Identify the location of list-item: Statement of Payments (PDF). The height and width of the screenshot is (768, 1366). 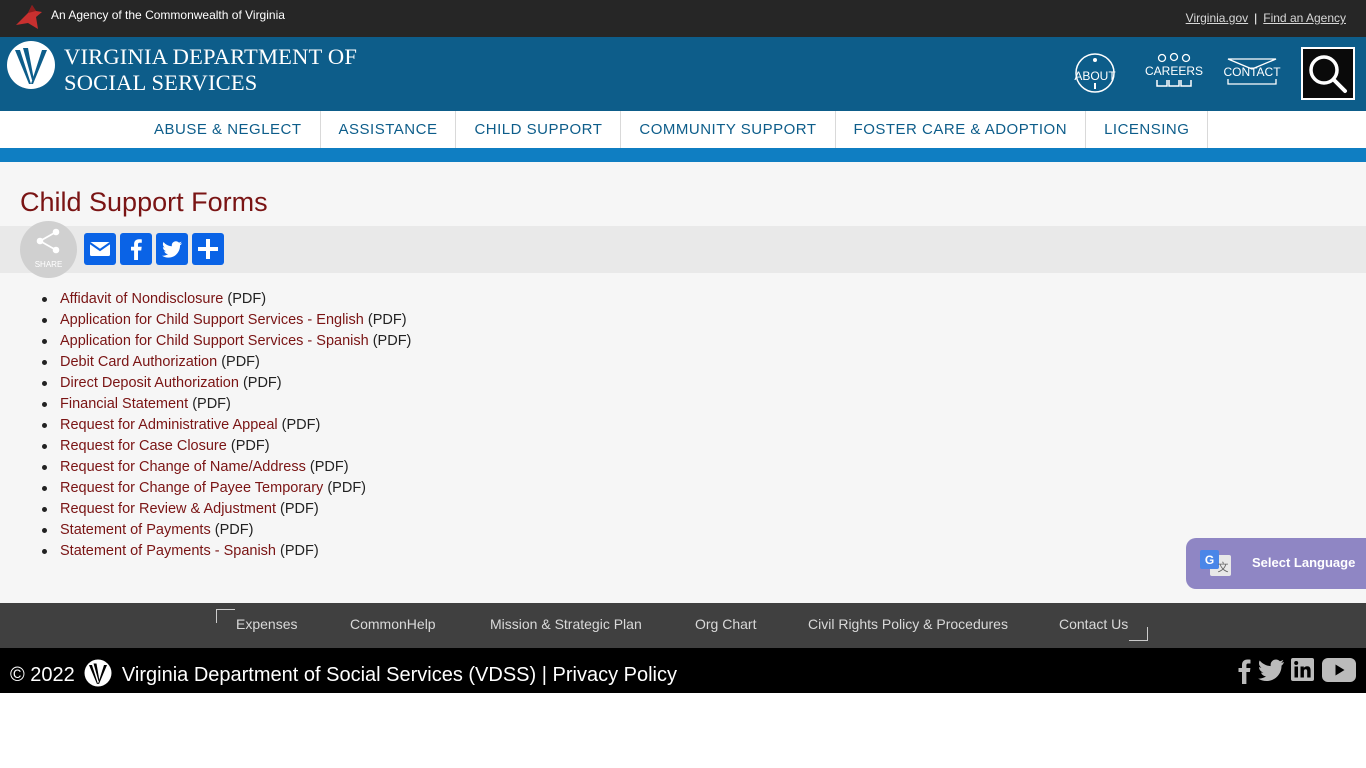
(226, 530).